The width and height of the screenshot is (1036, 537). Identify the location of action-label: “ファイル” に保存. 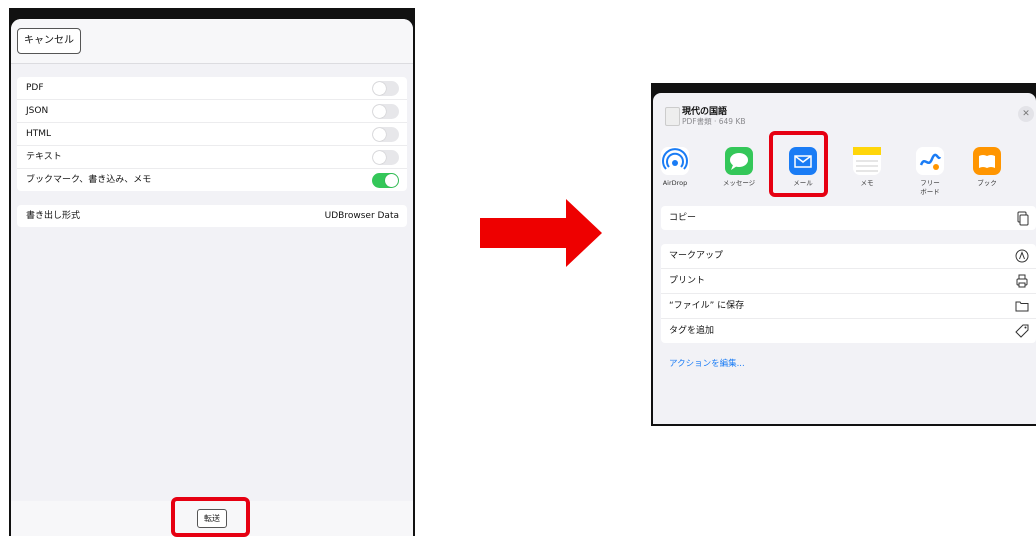
(707, 306).